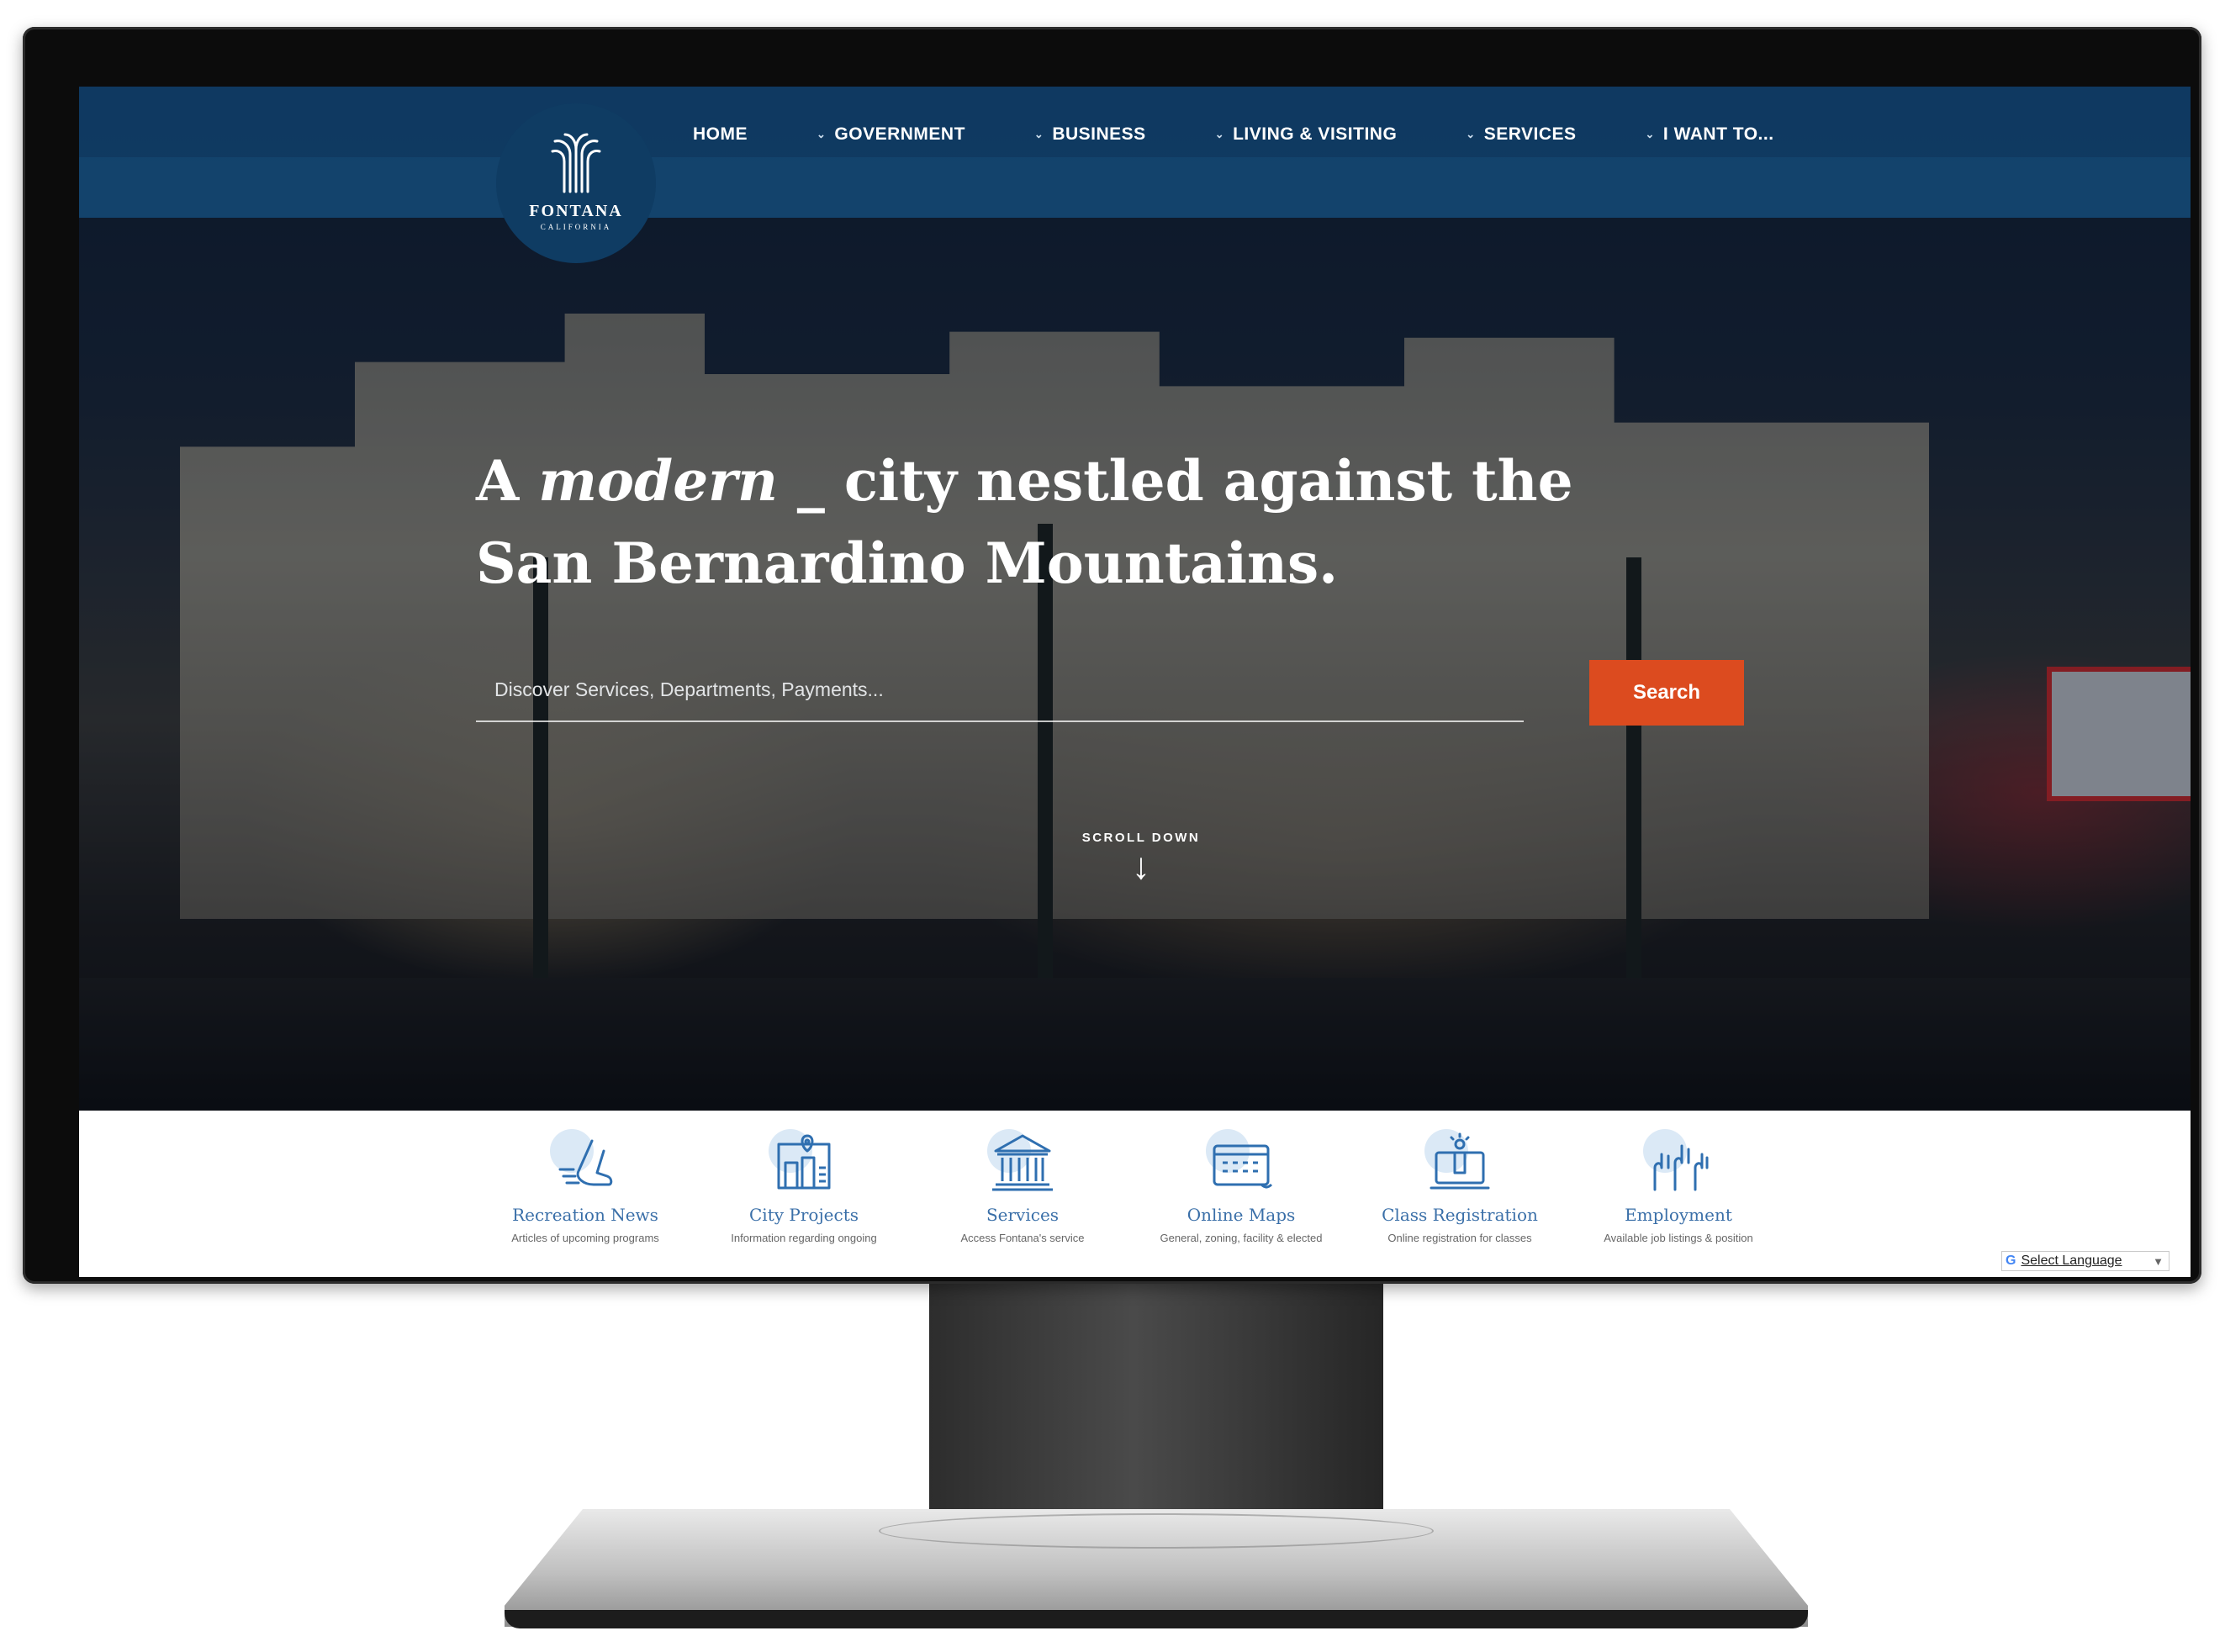 The width and height of the screenshot is (2225, 1652). I want to click on laptop-registration-icon, so click(1459, 1164).